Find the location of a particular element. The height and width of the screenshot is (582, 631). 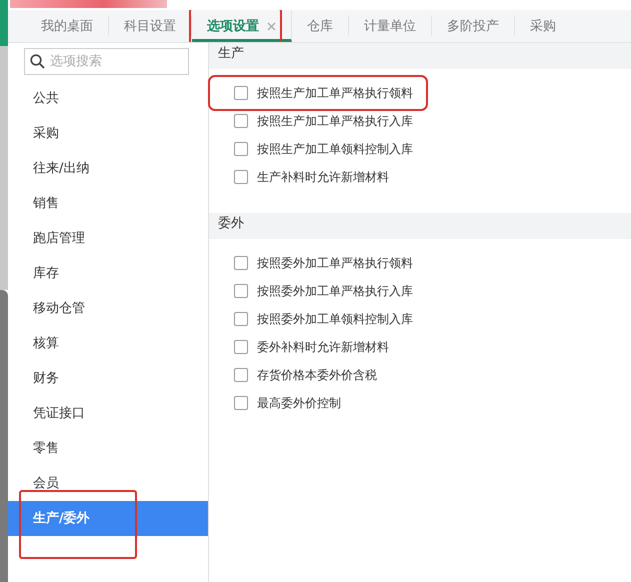

search-field: 选项搜索 is located at coordinates (106, 61).